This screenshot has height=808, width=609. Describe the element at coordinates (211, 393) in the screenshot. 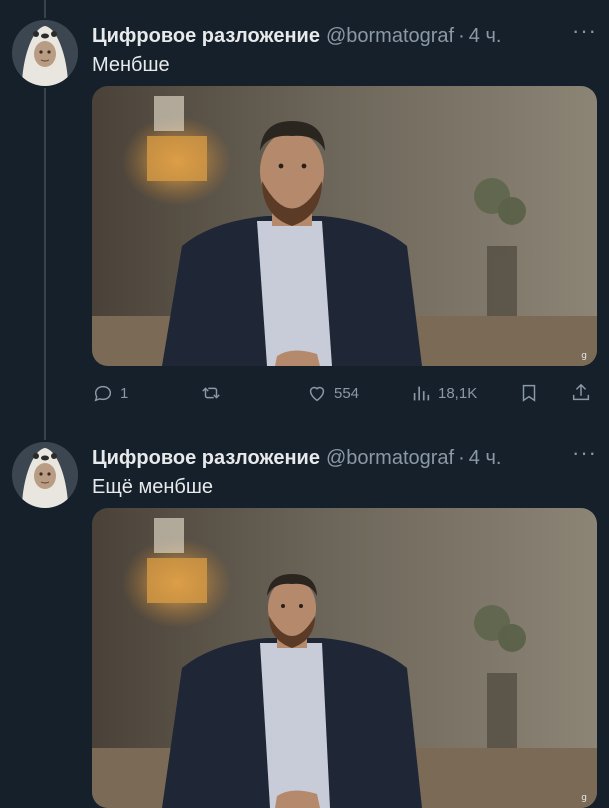

I see `retweet-icon` at that location.